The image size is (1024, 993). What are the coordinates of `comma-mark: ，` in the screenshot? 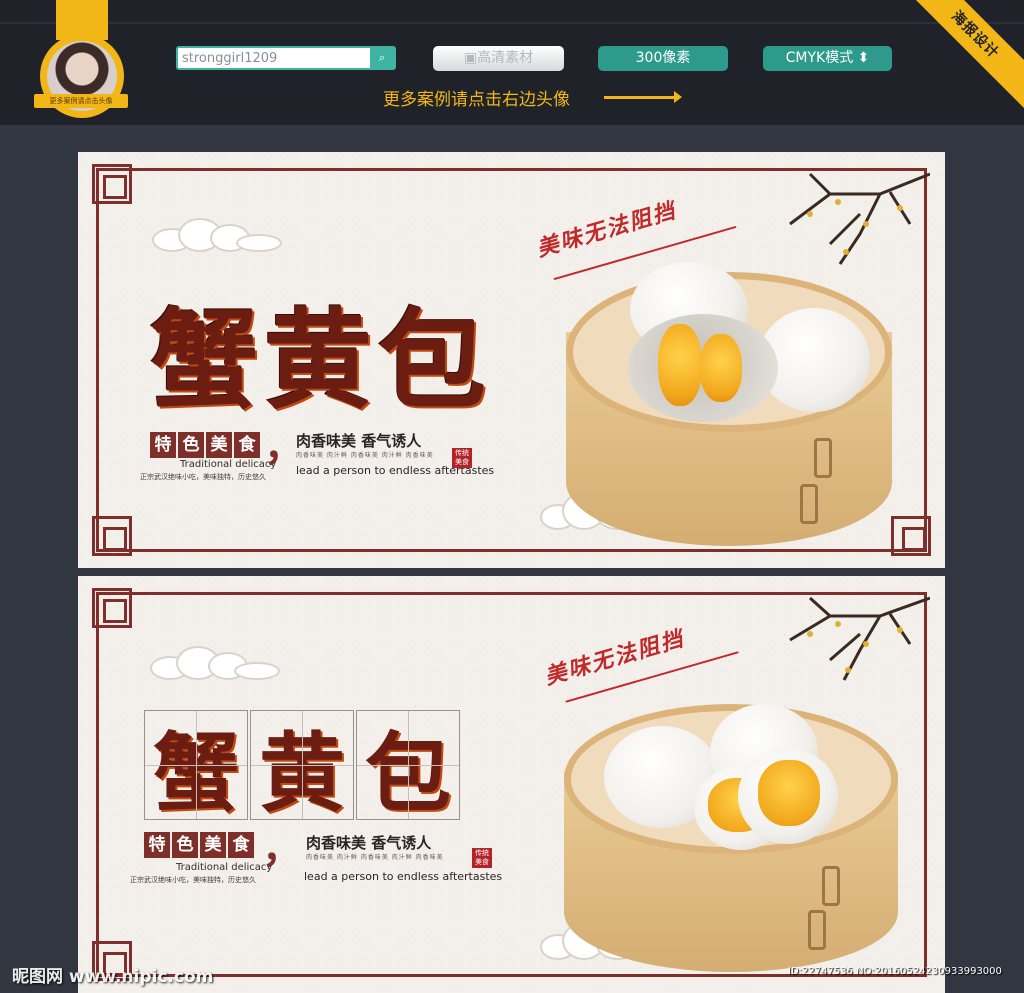 It's located at (282, 848).